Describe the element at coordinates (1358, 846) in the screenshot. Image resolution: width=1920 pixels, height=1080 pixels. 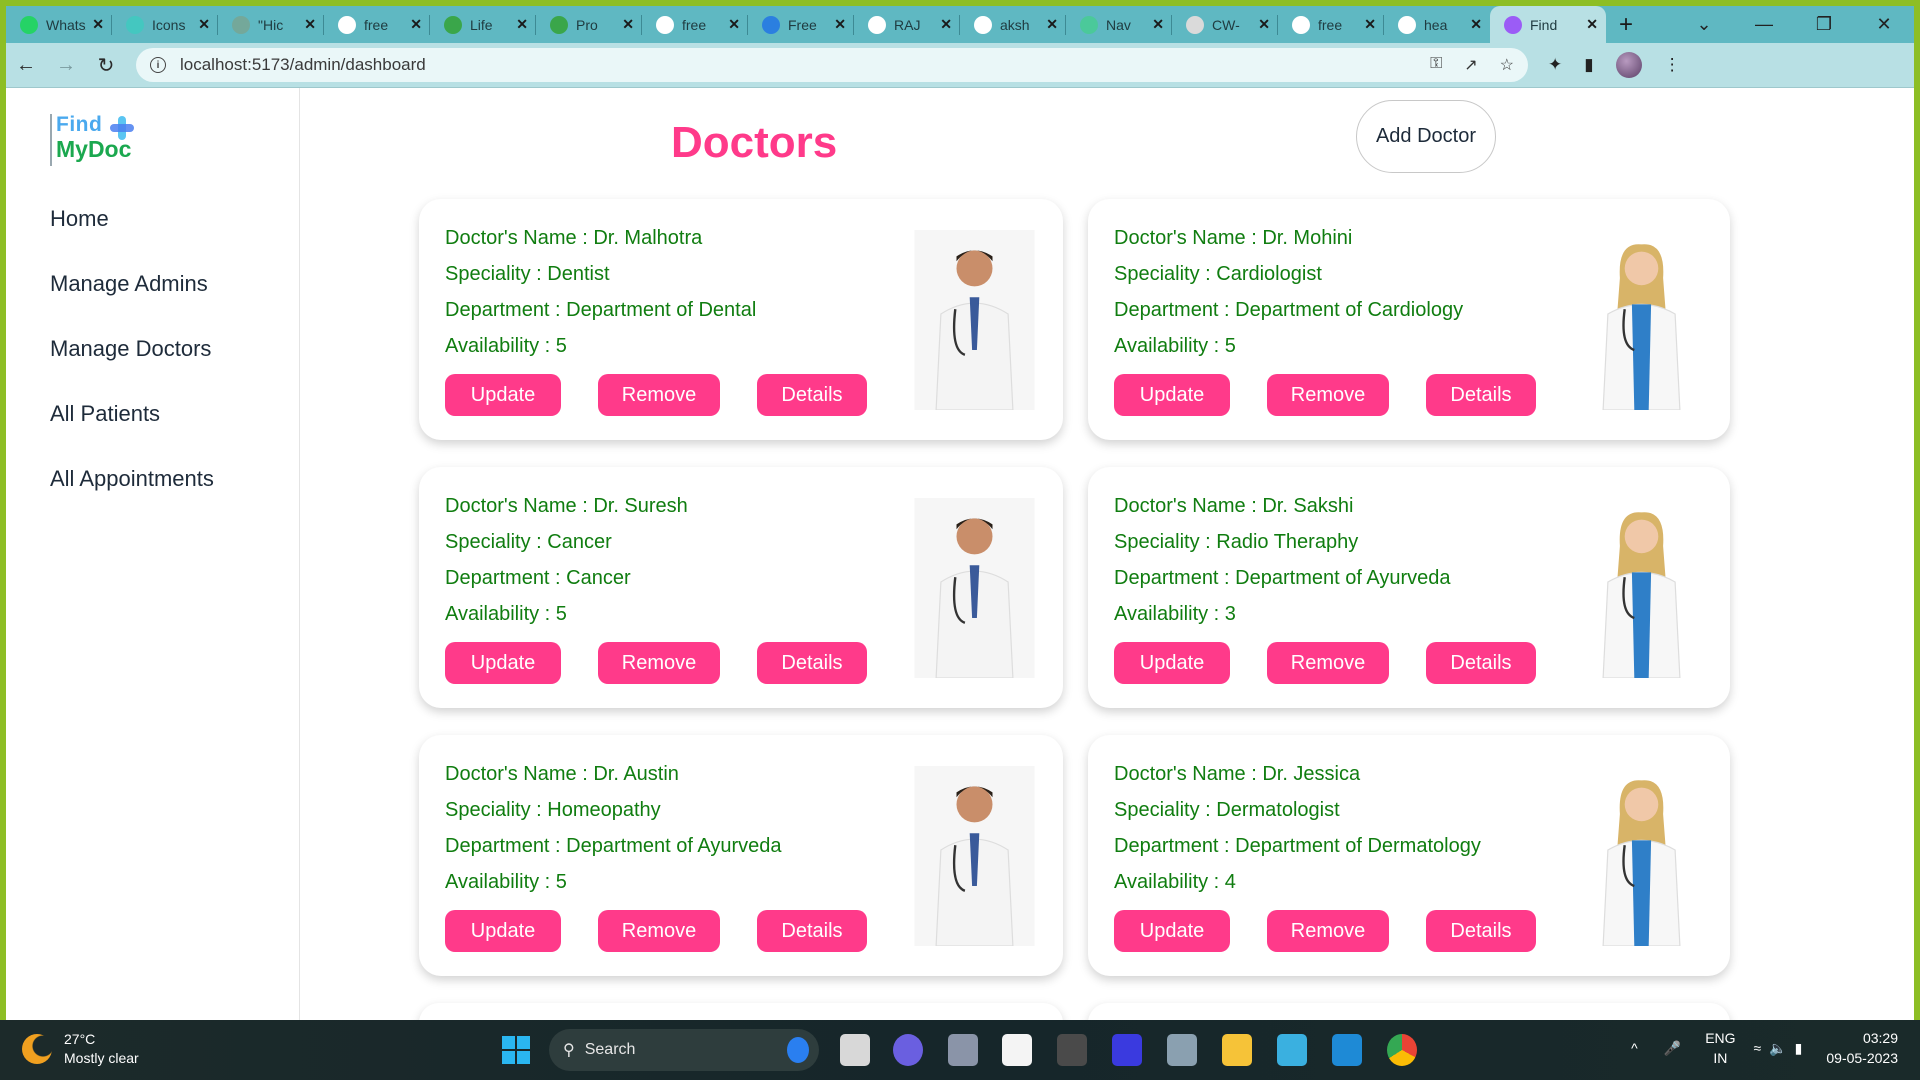
I see `doctor-department-value: Department of Dermatology` at that location.